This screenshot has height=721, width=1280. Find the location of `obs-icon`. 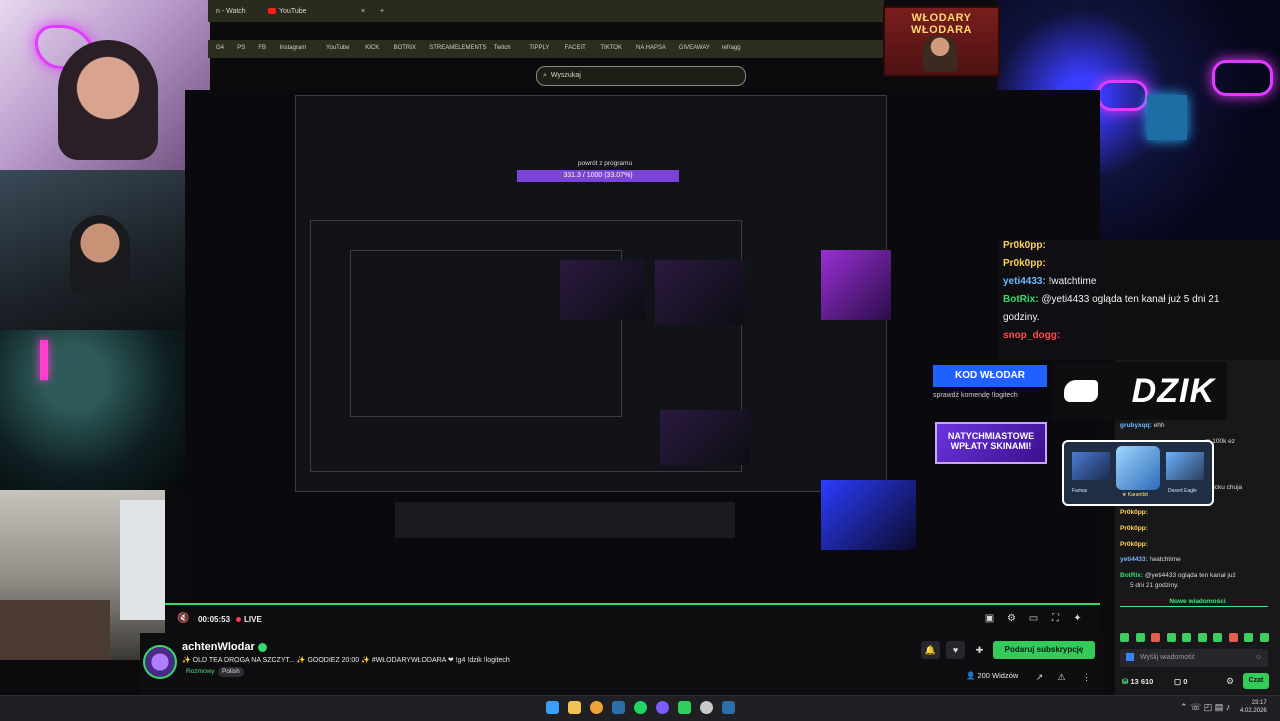

obs-icon is located at coordinates (706, 707).